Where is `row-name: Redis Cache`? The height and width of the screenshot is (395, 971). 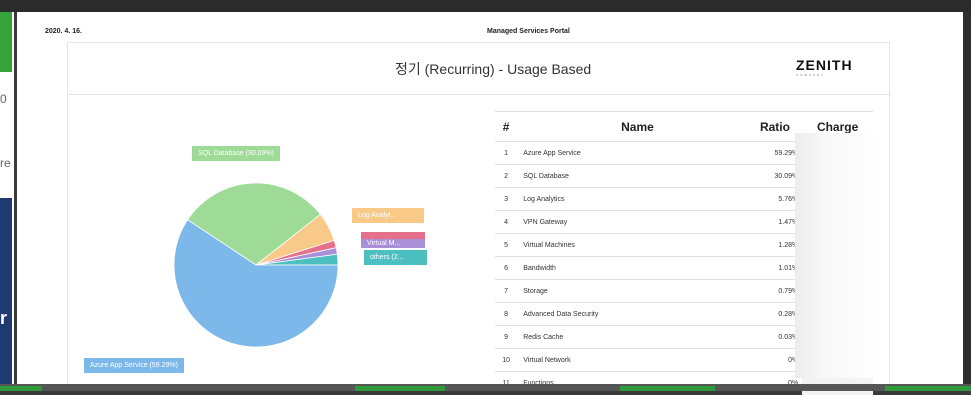
row-name: Redis Cache is located at coordinates (634, 337).